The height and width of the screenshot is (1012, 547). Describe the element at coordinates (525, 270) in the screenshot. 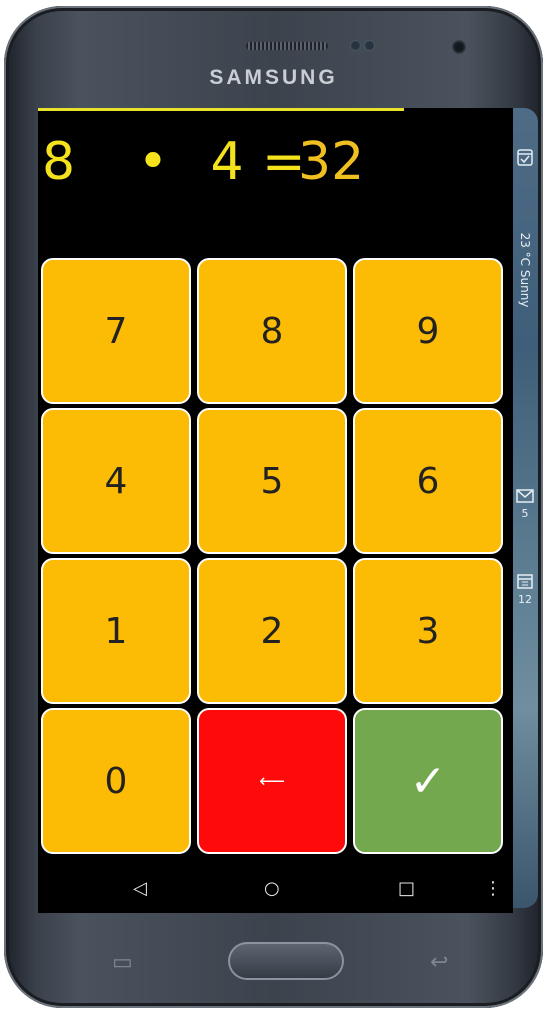

I see `weather-text: 23 °C Sunny` at that location.